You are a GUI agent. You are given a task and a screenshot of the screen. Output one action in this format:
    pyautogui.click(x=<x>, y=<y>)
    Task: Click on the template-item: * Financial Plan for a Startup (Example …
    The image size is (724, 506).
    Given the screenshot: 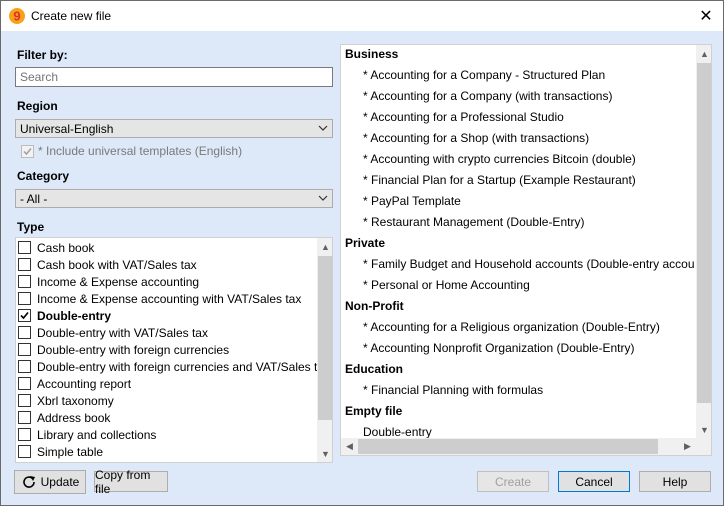 What is the action you would take?
    pyautogui.click(x=499, y=180)
    